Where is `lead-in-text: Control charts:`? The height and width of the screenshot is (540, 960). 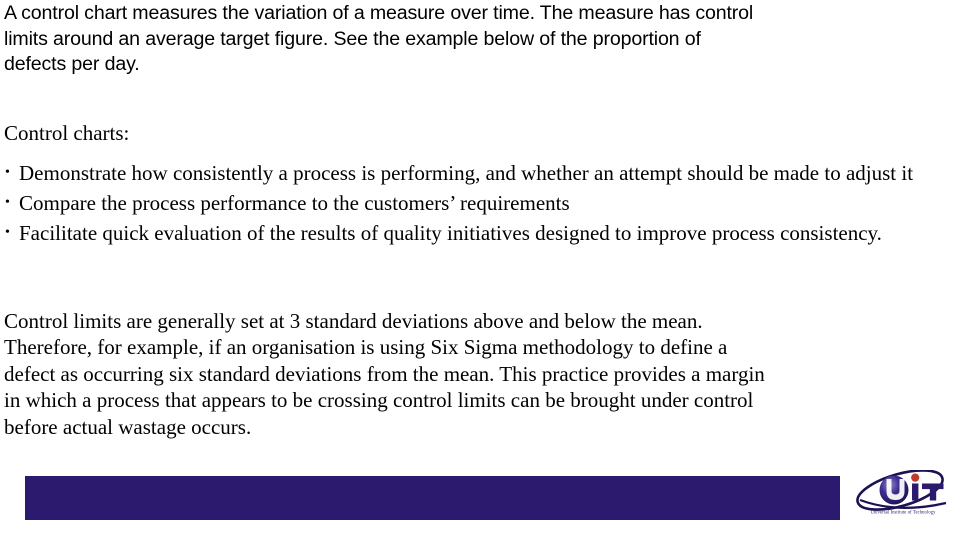
lead-in-text: Control charts: is located at coordinates (67, 133).